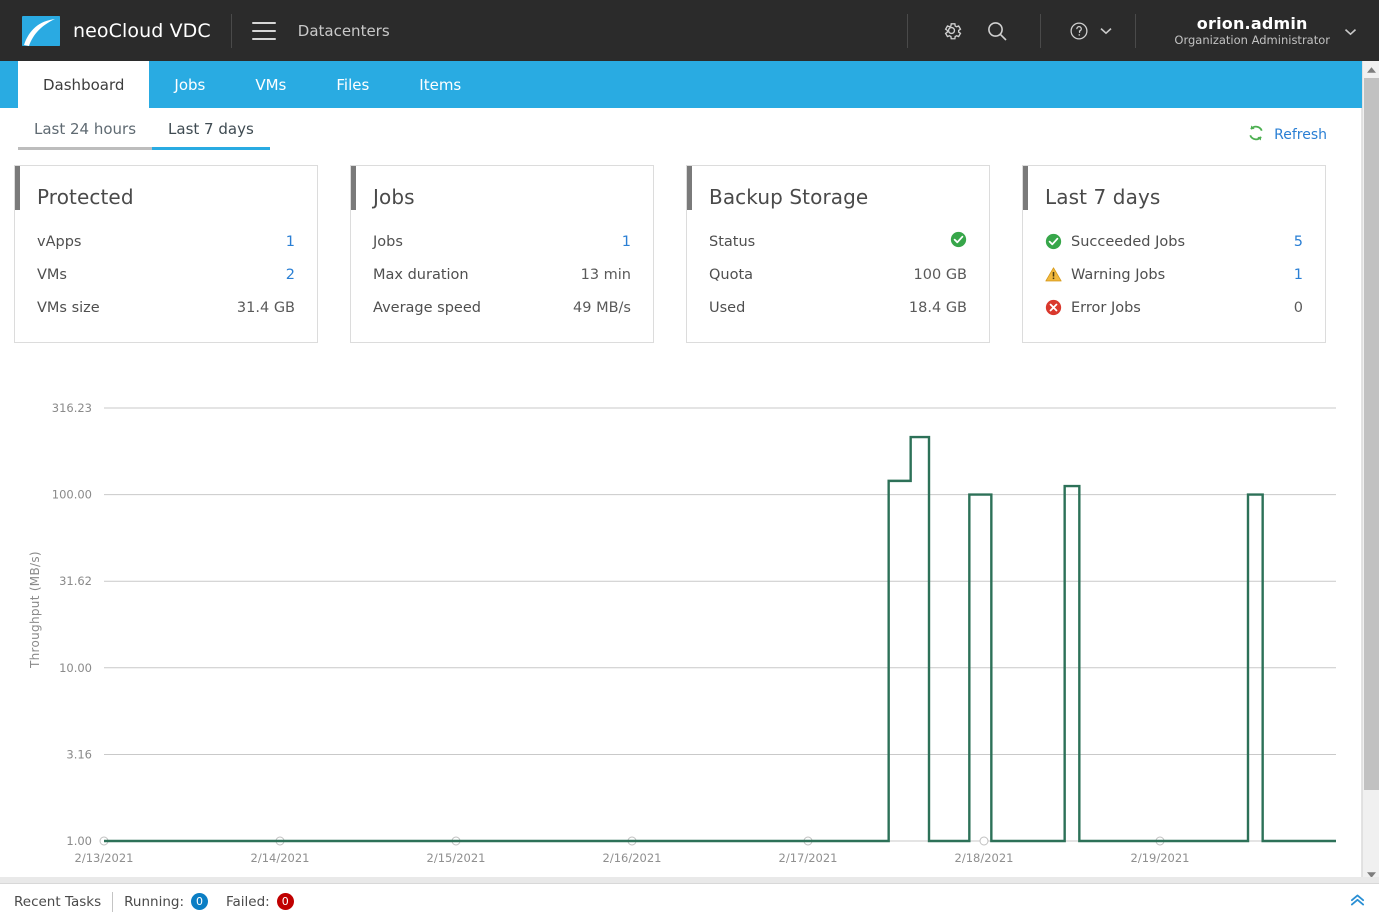  What do you see at coordinates (166, 307) in the screenshot?
I see `card-protected-row-vms-size: VMs size 31.4 GB` at bounding box center [166, 307].